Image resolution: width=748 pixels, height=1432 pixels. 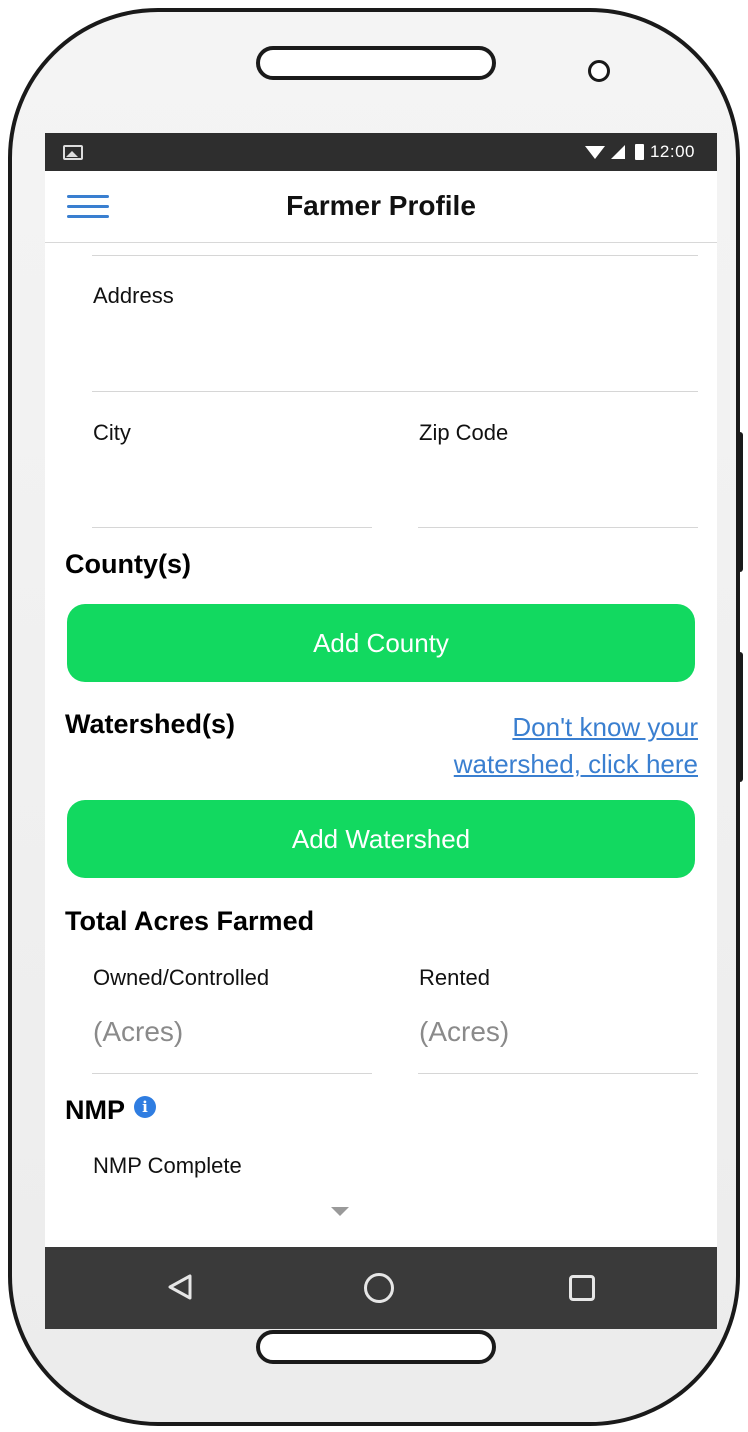 I want to click on battery-icon, so click(x=639, y=152).